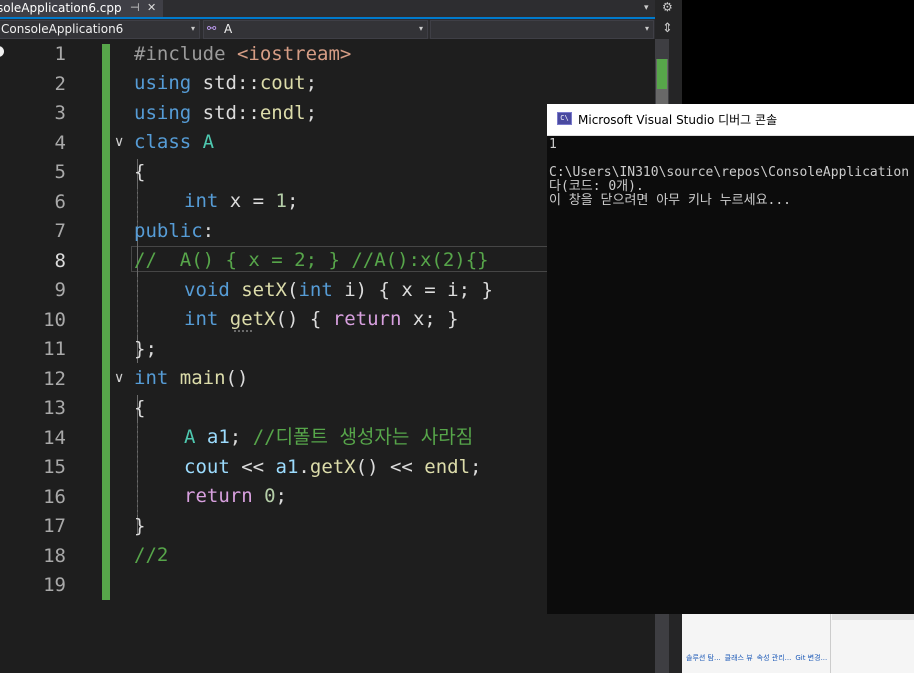 The image size is (914, 673). I want to click on code-line-14: A a1; //디폴트 생성자는 사라짐, so click(329, 437).